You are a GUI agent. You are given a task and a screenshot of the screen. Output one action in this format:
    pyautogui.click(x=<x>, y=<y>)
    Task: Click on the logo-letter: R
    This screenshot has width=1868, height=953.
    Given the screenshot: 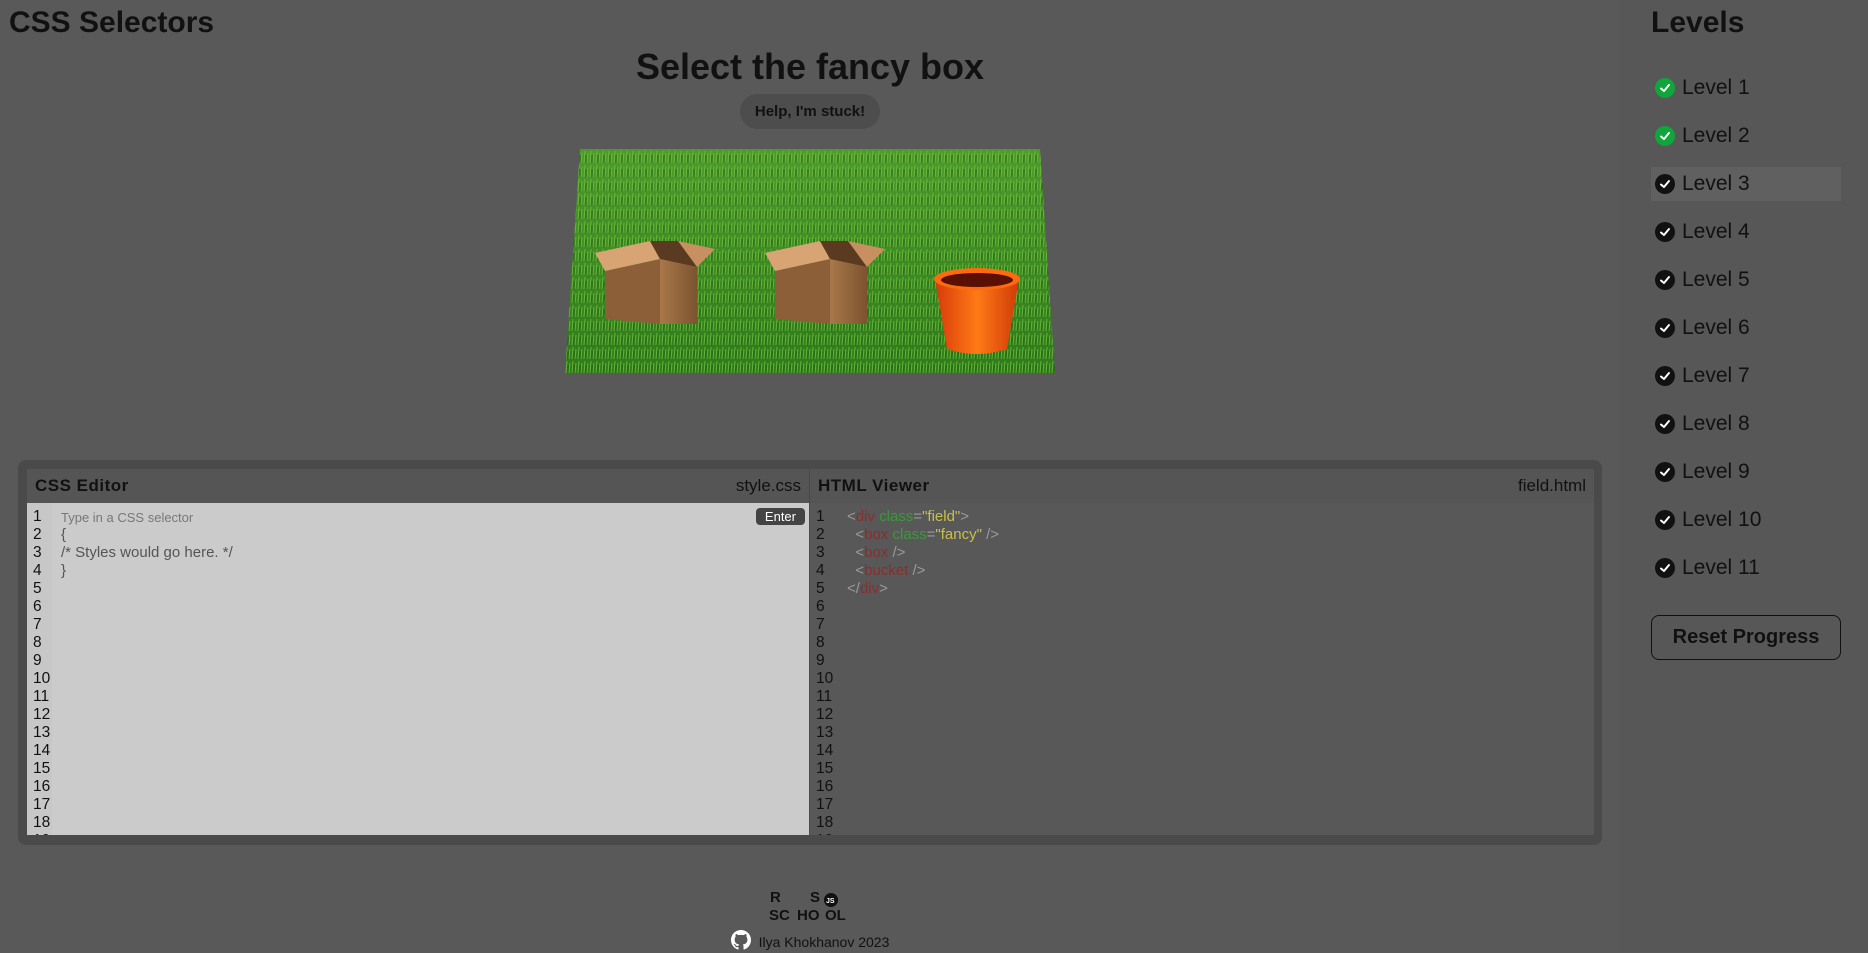 What is the action you would take?
    pyautogui.click(x=775, y=897)
    